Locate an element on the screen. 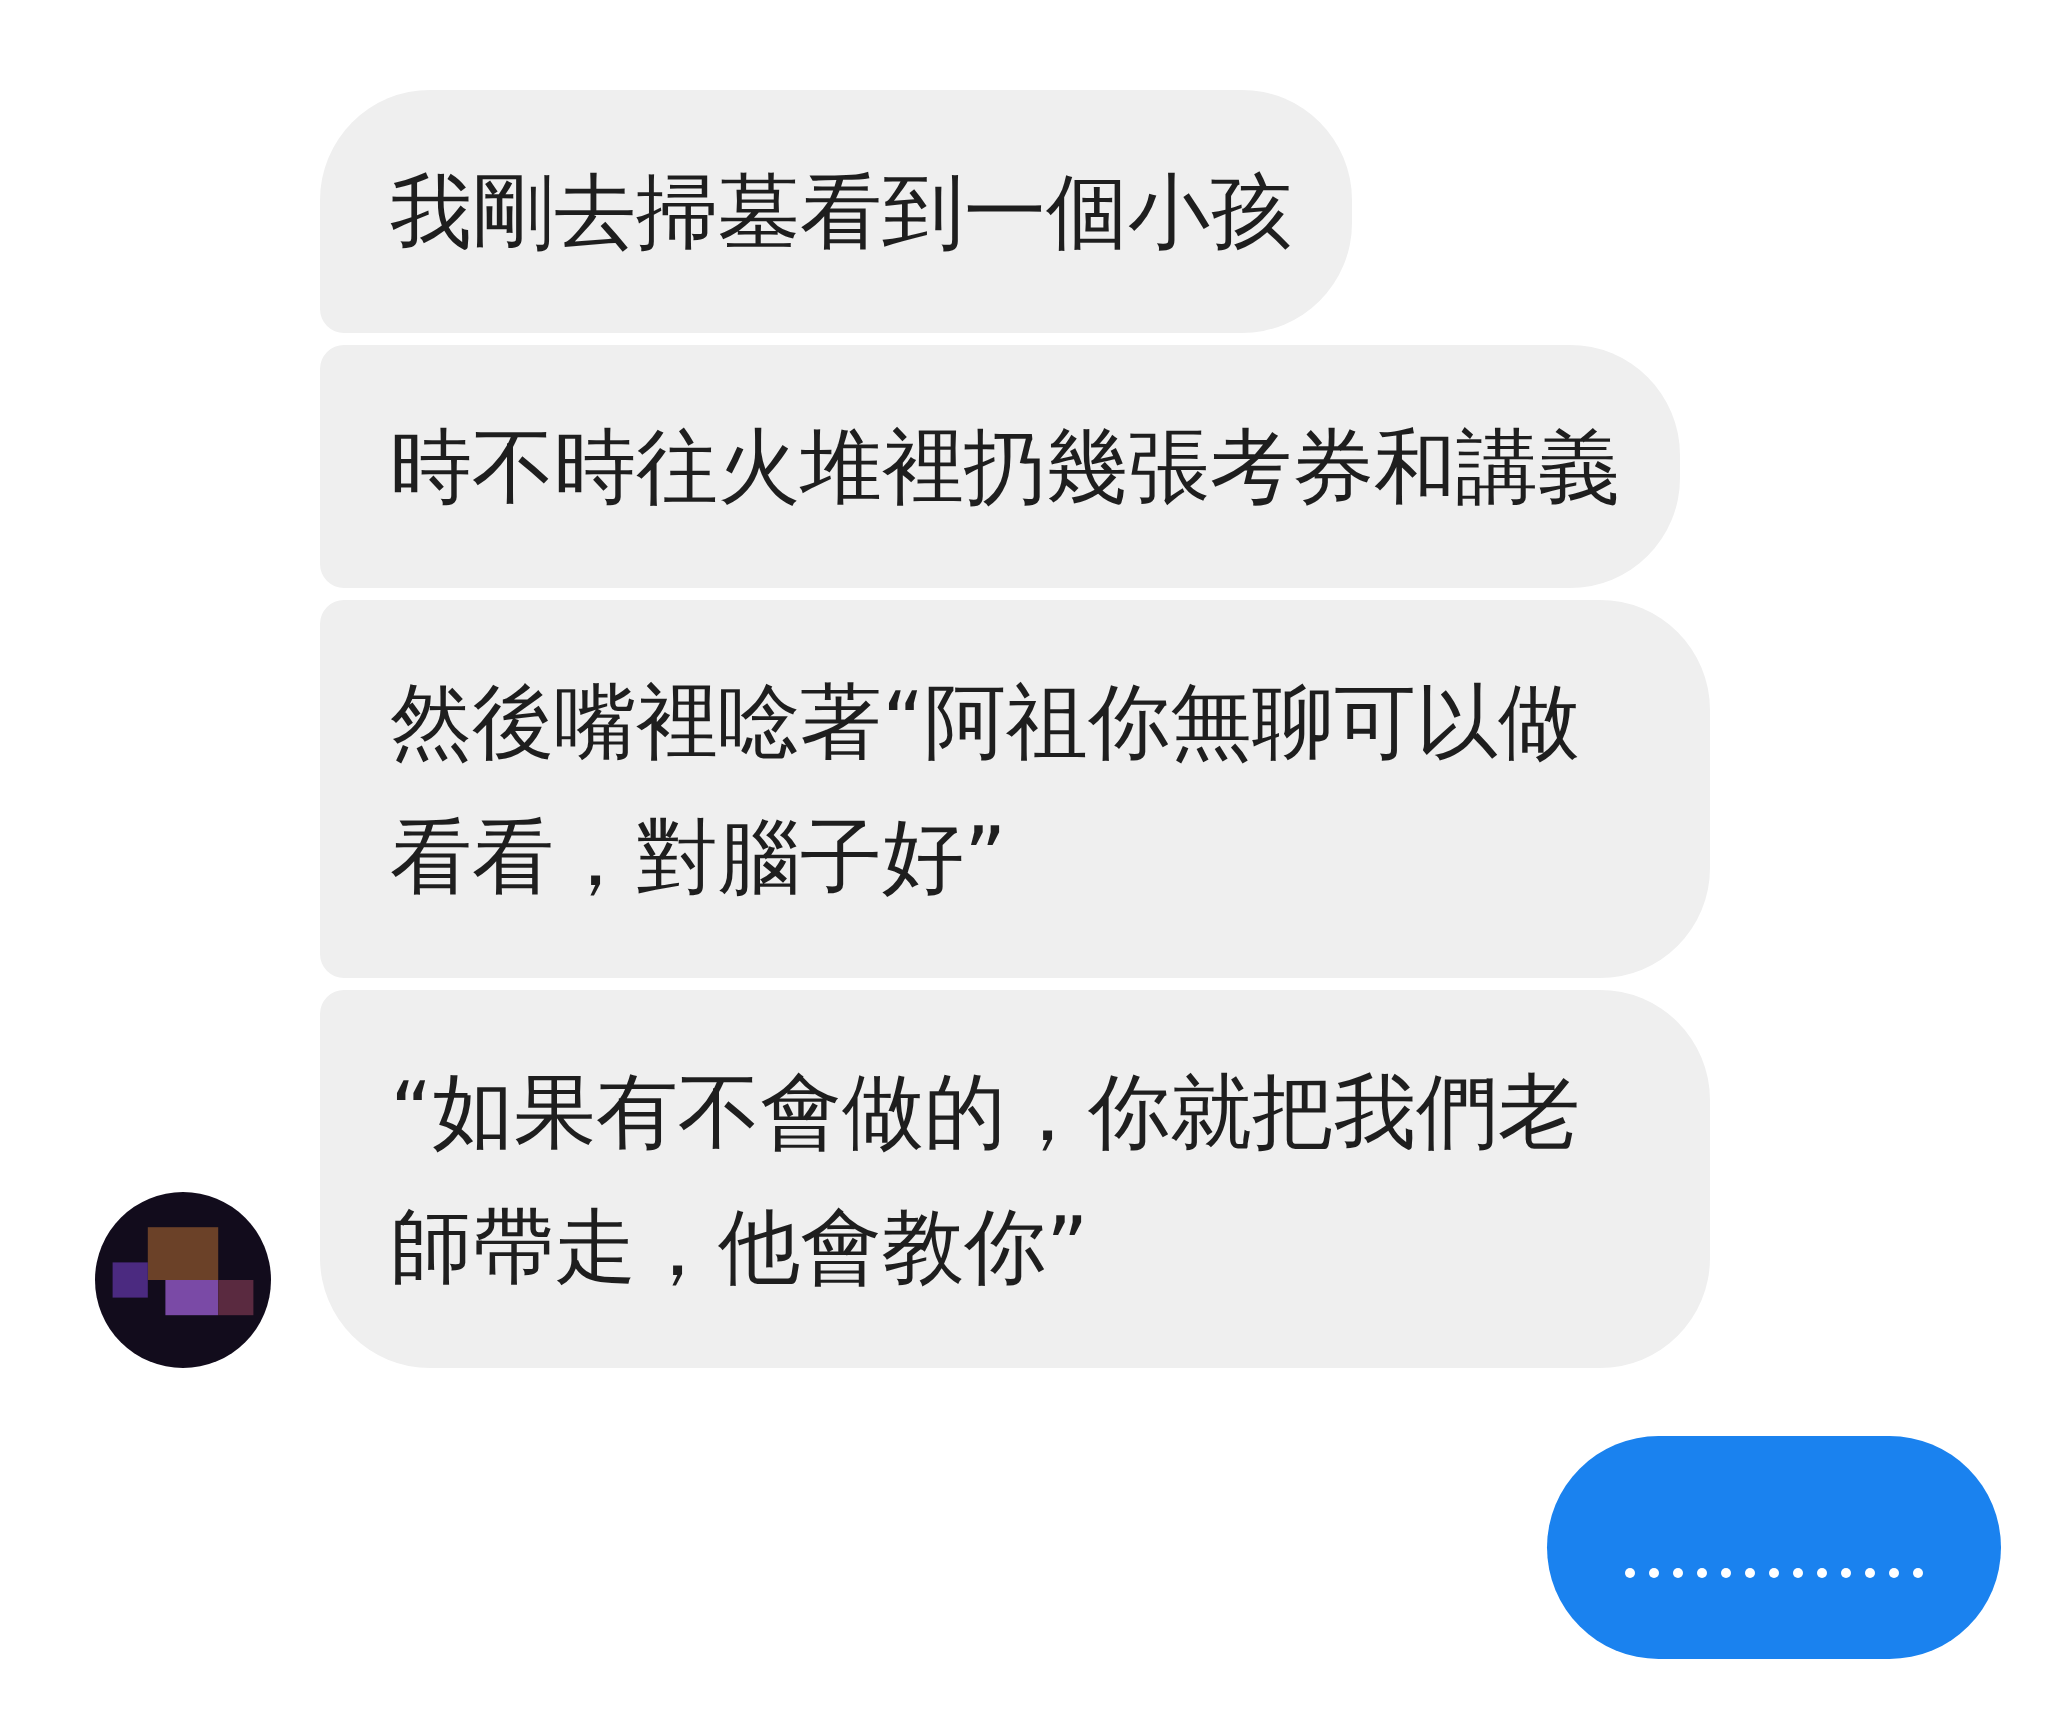 The width and height of the screenshot is (2048, 1718). message-bubble: 我剛去掃墓看到一個小孩 is located at coordinates (836, 211).